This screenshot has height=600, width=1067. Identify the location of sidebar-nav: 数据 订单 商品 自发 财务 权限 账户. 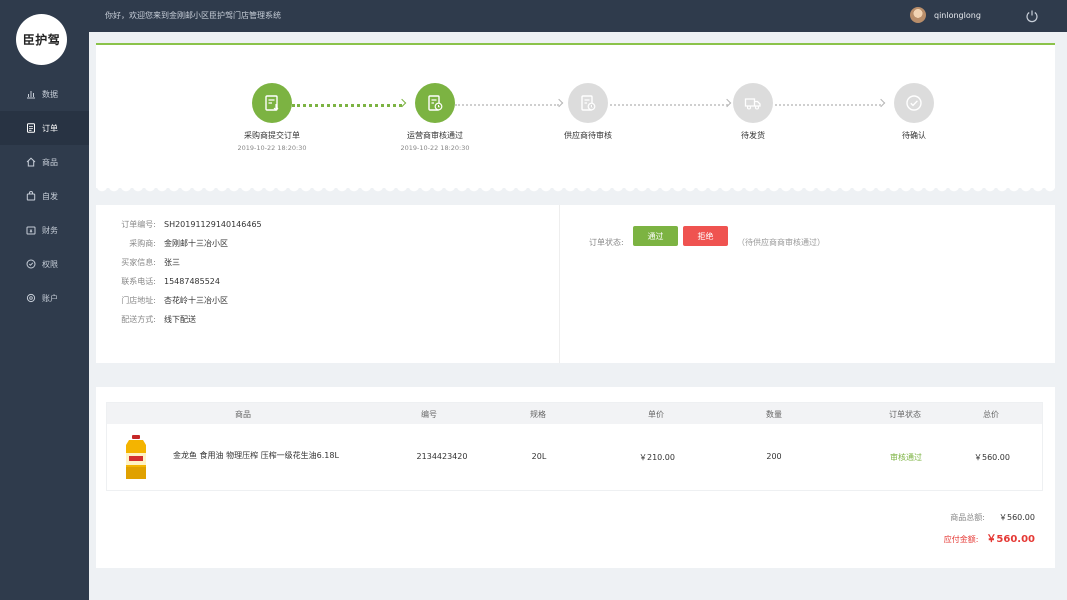
(44, 196).